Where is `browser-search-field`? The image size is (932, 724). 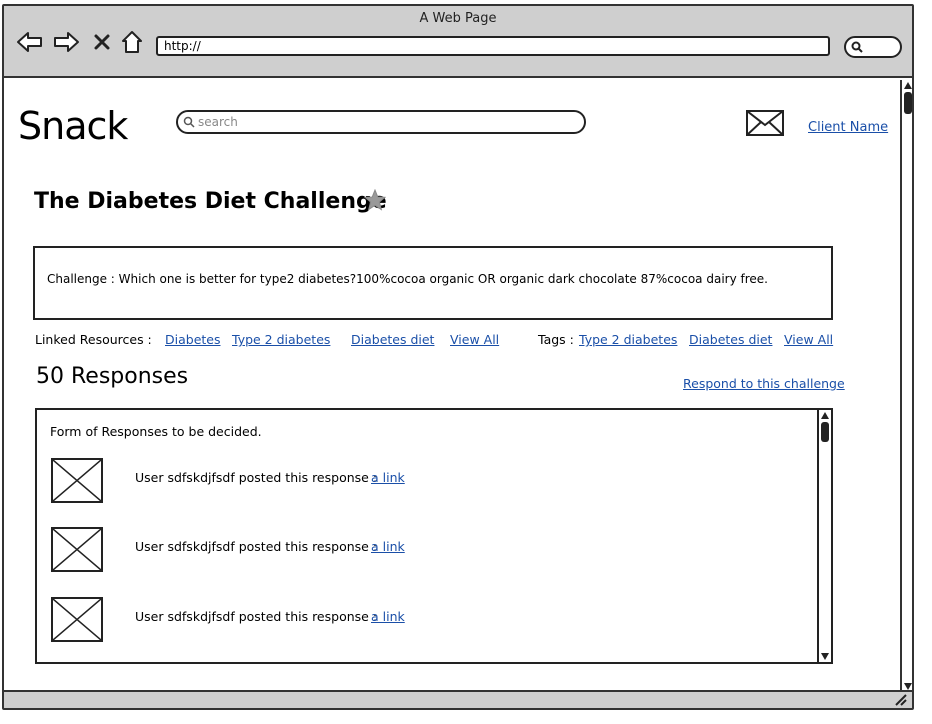
browser-search-field is located at coordinates (873, 47).